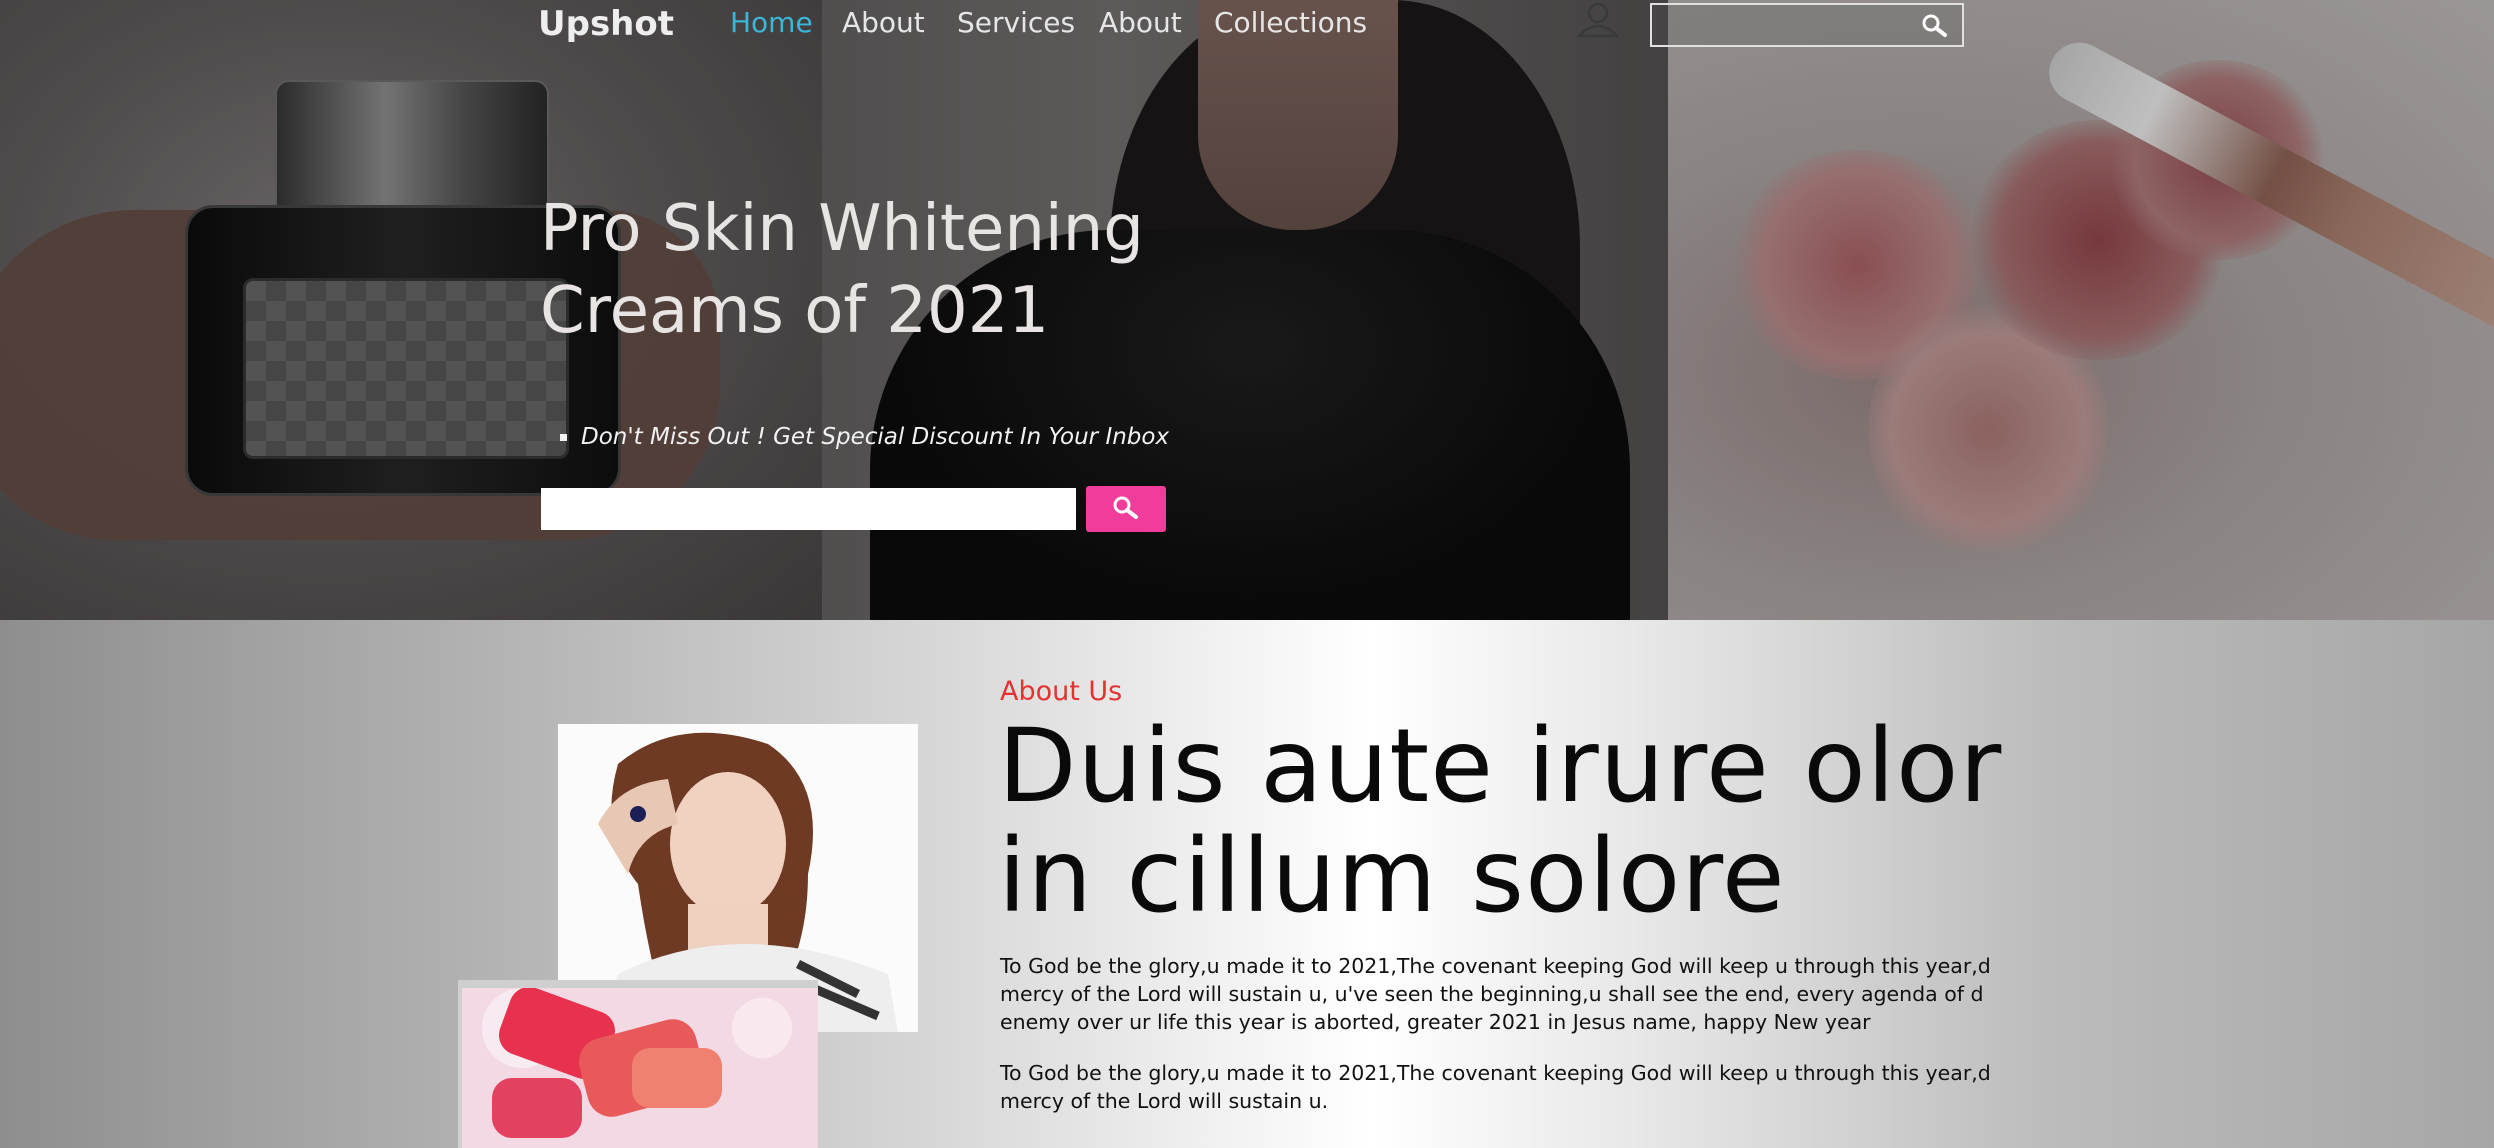  Describe the element at coordinates (1140, 22) in the screenshot. I see `nav-link-about-2: About` at that location.